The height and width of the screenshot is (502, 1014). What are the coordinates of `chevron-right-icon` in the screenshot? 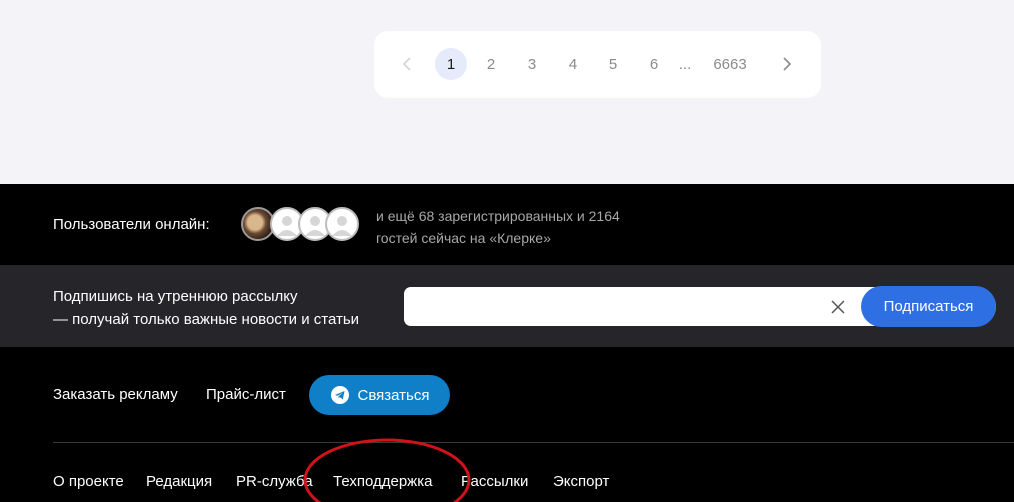 It's located at (787, 64).